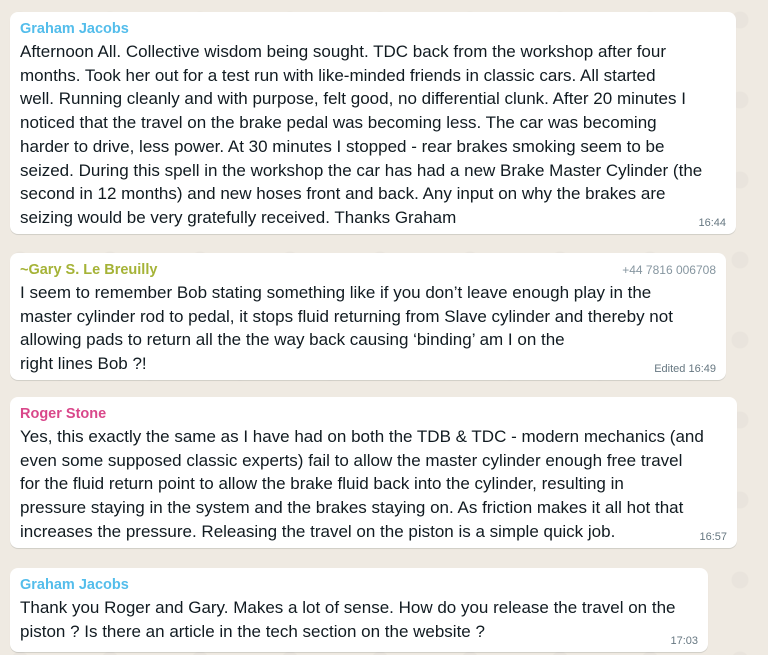 The image size is (768, 655). What do you see at coordinates (373, 414) in the screenshot?
I see `sender-name: Roger Stone` at bounding box center [373, 414].